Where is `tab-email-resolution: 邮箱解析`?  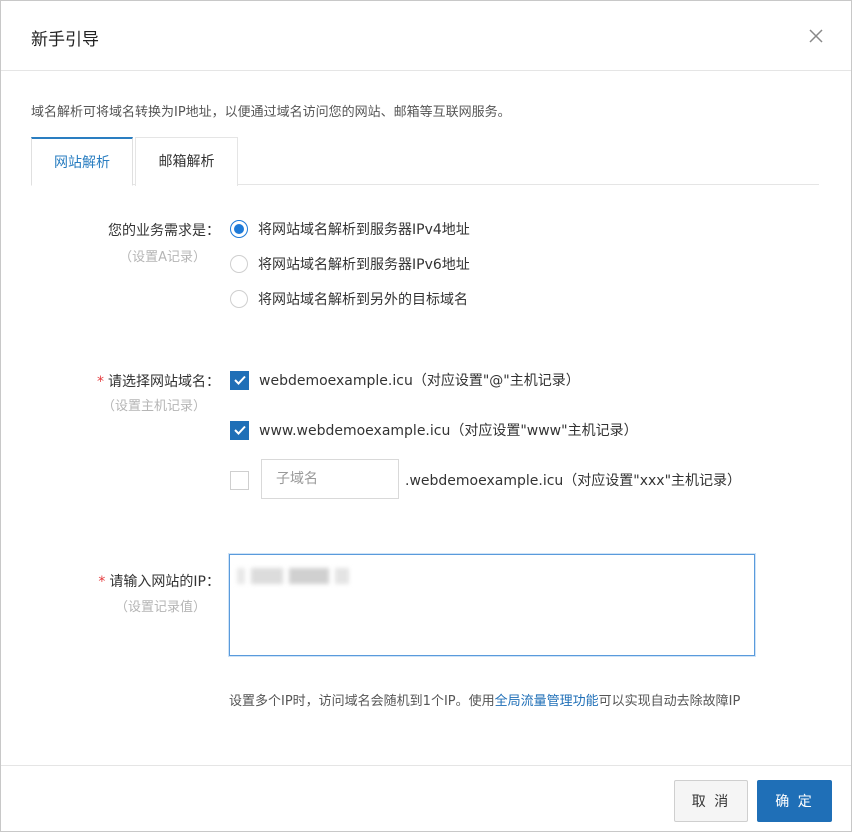 tab-email-resolution: 邮箱解析 is located at coordinates (186, 161).